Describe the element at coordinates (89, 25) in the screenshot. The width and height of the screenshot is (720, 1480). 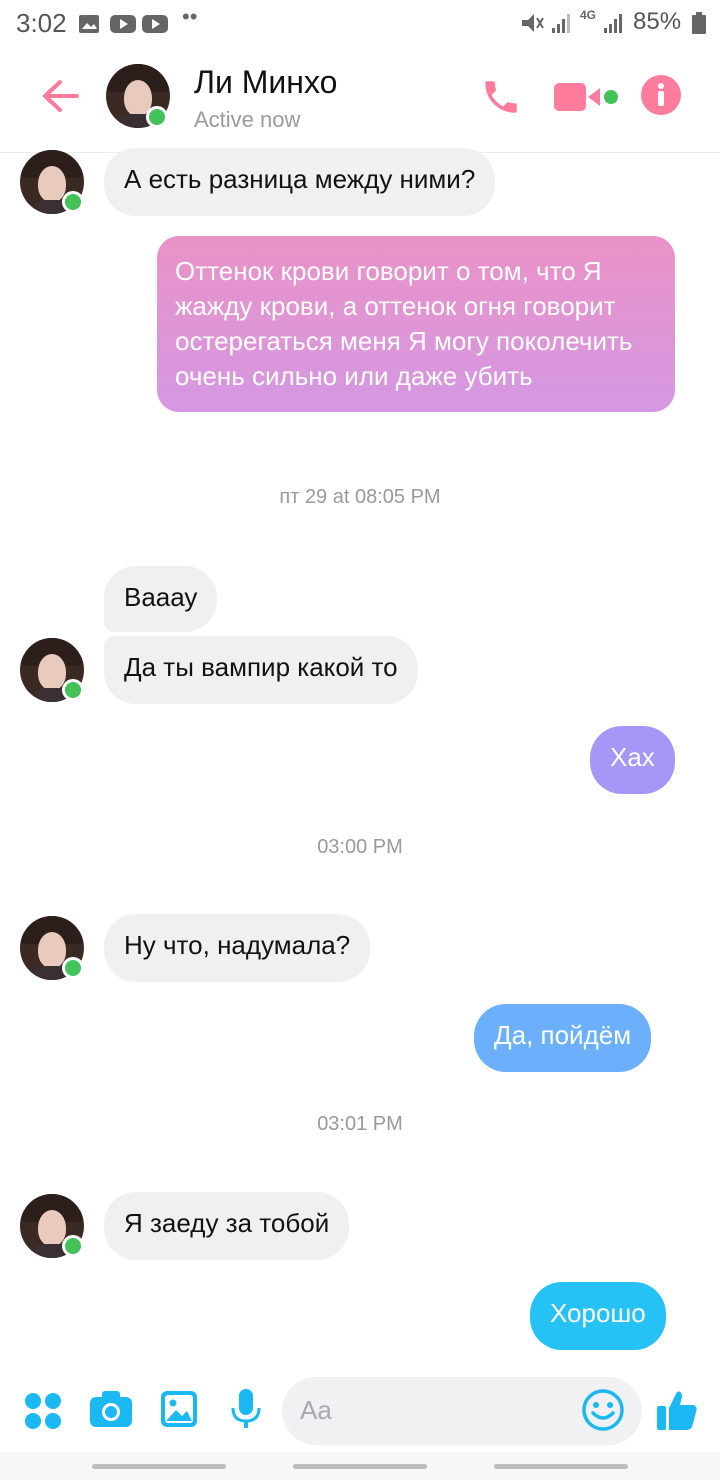
I see `gallery-notification-icon` at that location.